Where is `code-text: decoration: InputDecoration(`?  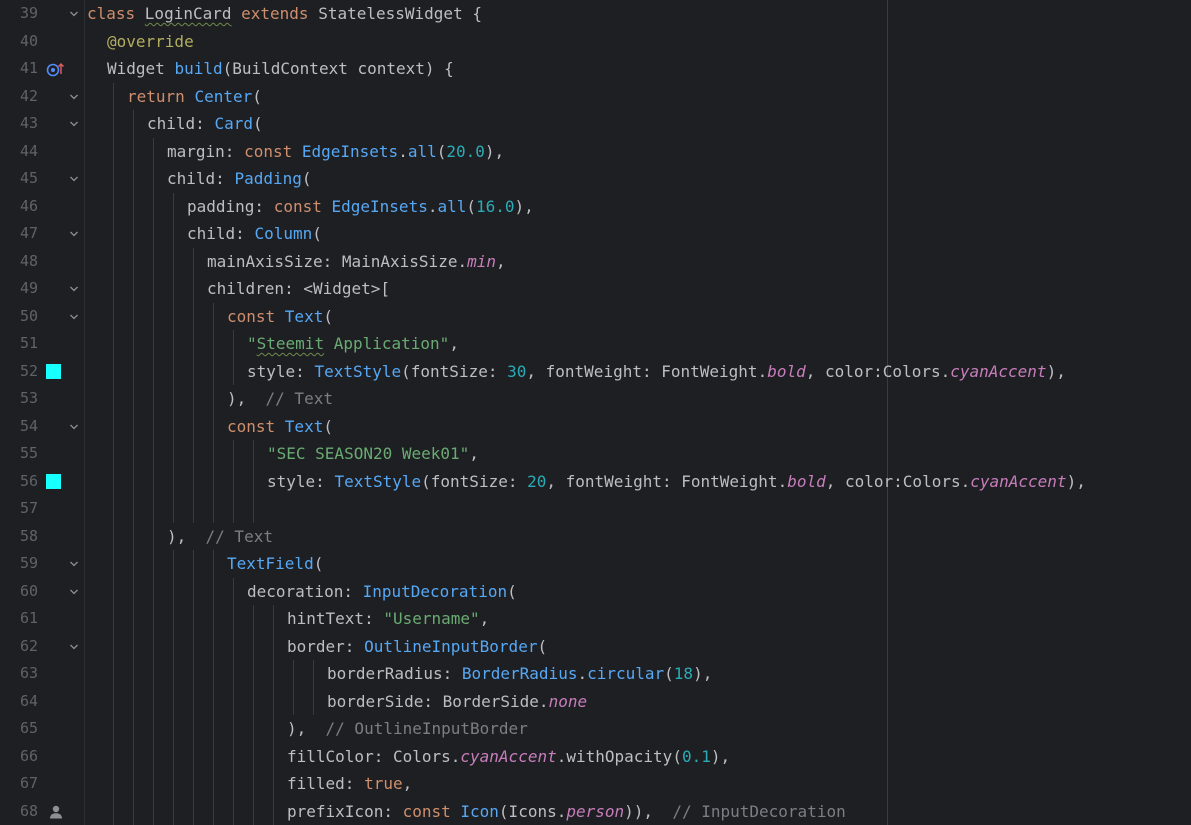
code-text: decoration: InputDecoration( is located at coordinates (382, 592).